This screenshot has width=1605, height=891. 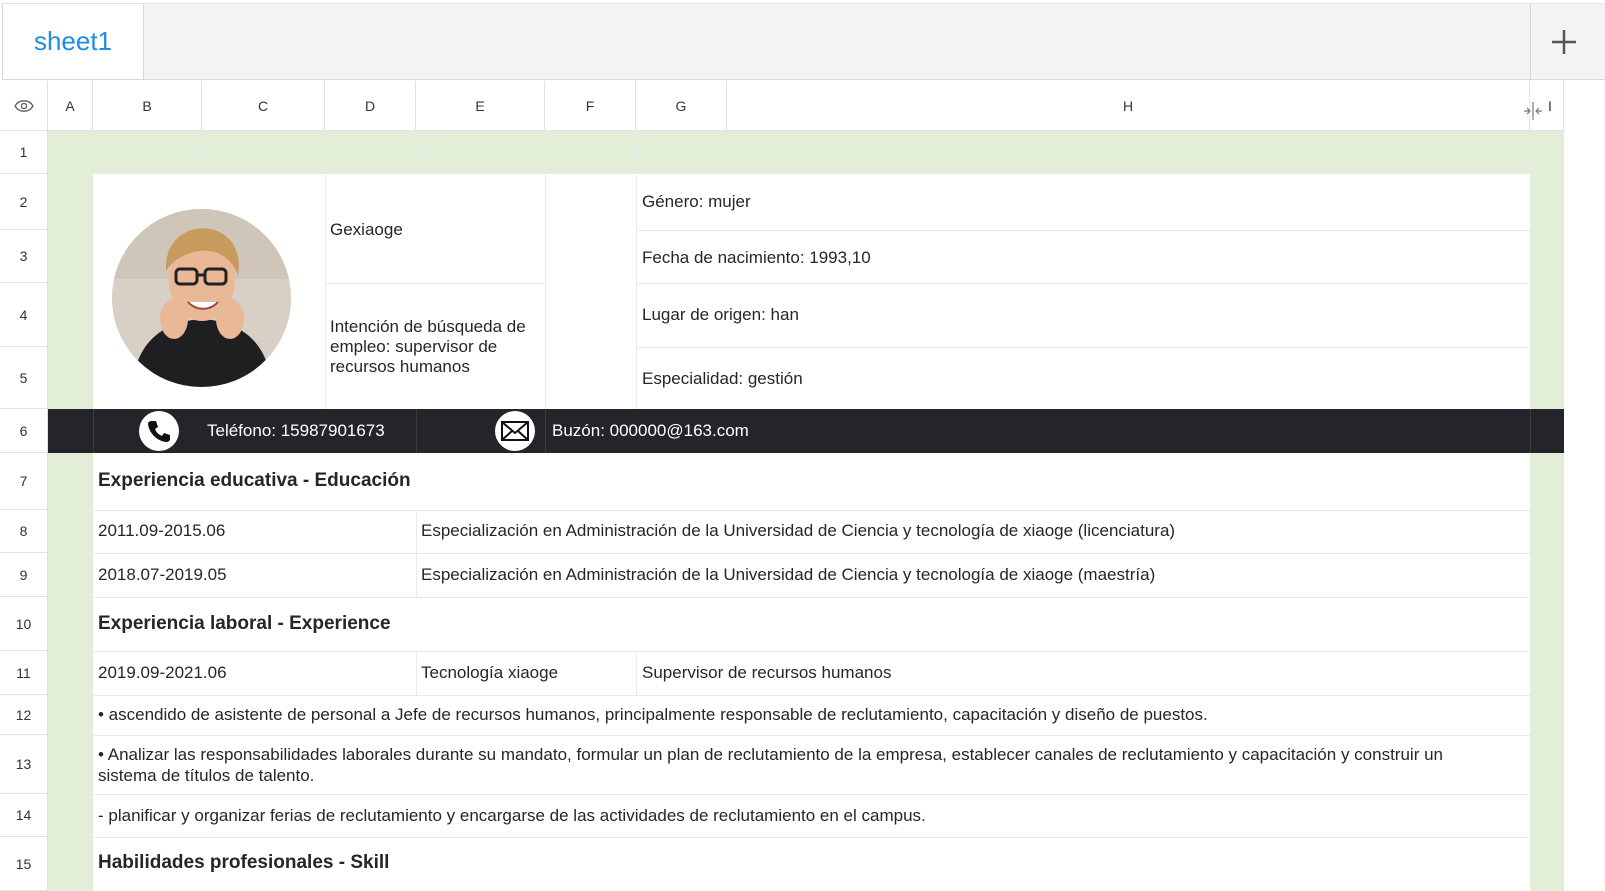 What do you see at coordinates (162, 673) in the screenshot?
I see `work-period: 2019.09-2021.06` at bounding box center [162, 673].